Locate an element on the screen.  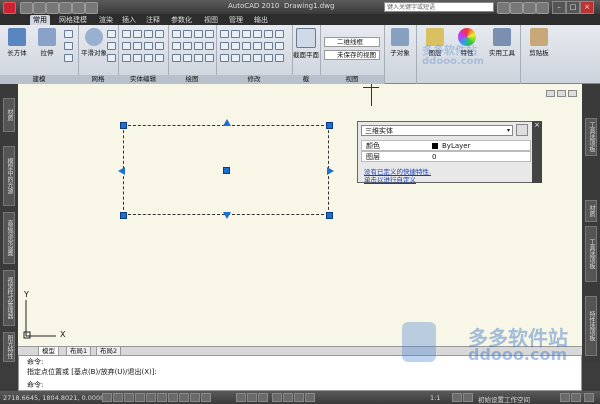
palette-tab-visual-styles: 视觉样式管理器 is located at coordinates (9, 298).